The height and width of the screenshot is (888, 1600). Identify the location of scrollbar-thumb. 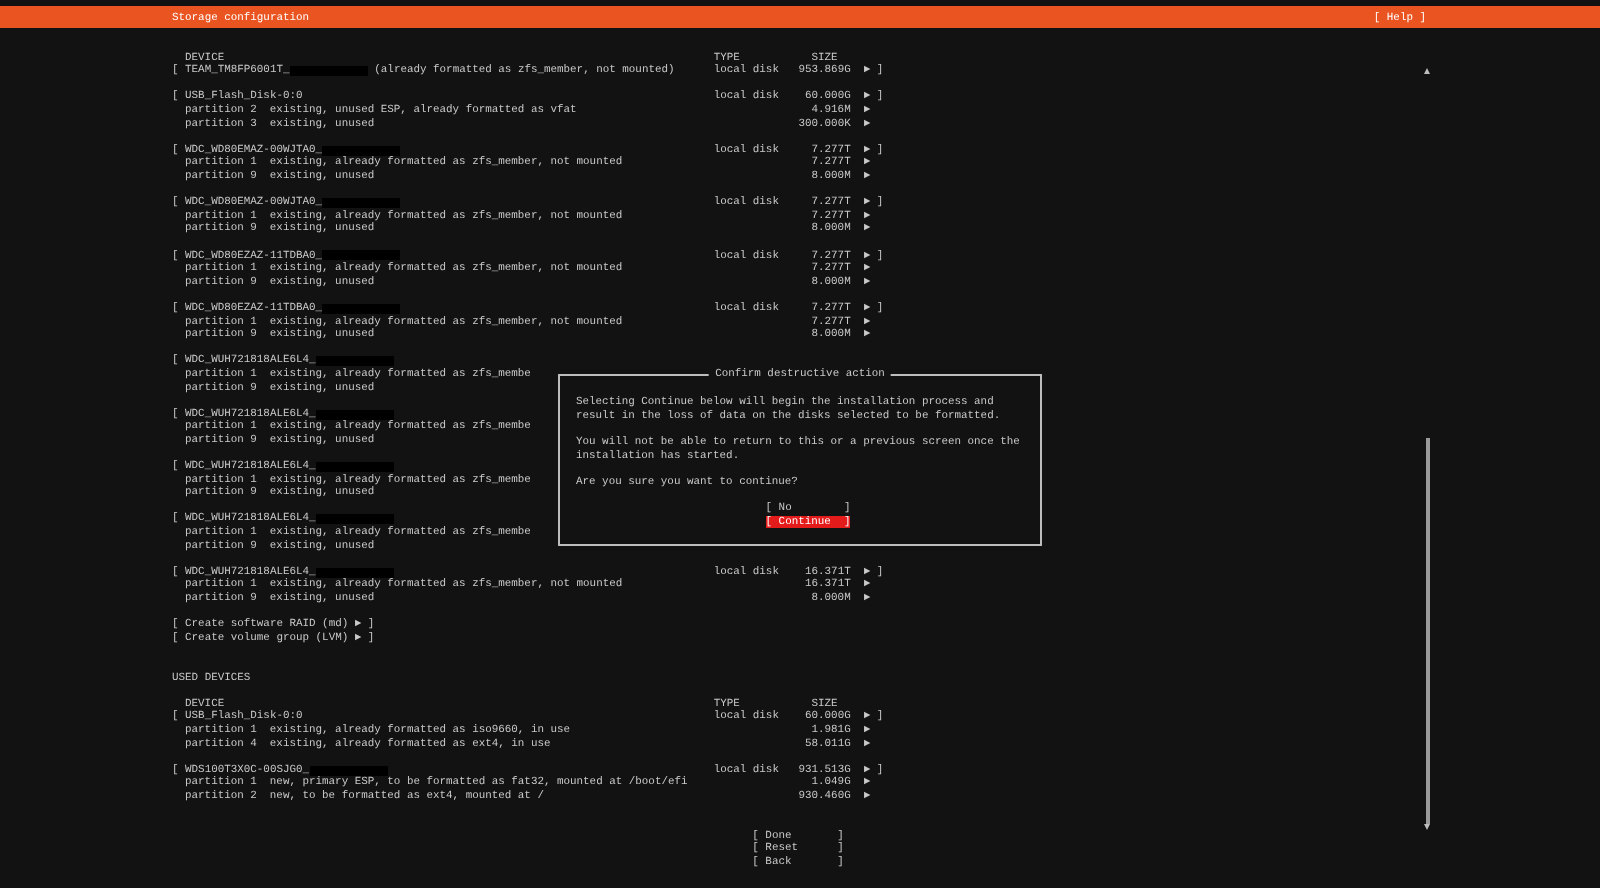
(1427, 631).